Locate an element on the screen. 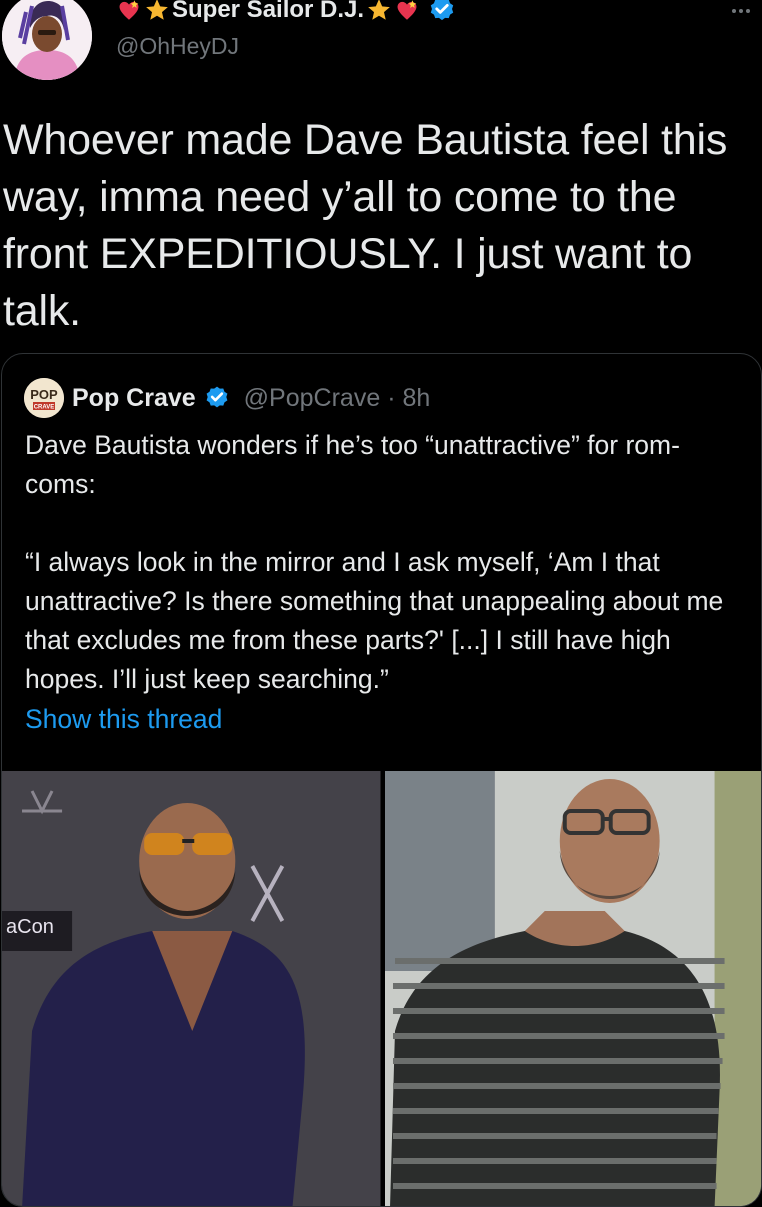 The height and width of the screenshot is (1207, 762). quoted-tweet-header: POP CRAVE Pop Crave @PopCrave · 8h is located at coordinates (227, 398).